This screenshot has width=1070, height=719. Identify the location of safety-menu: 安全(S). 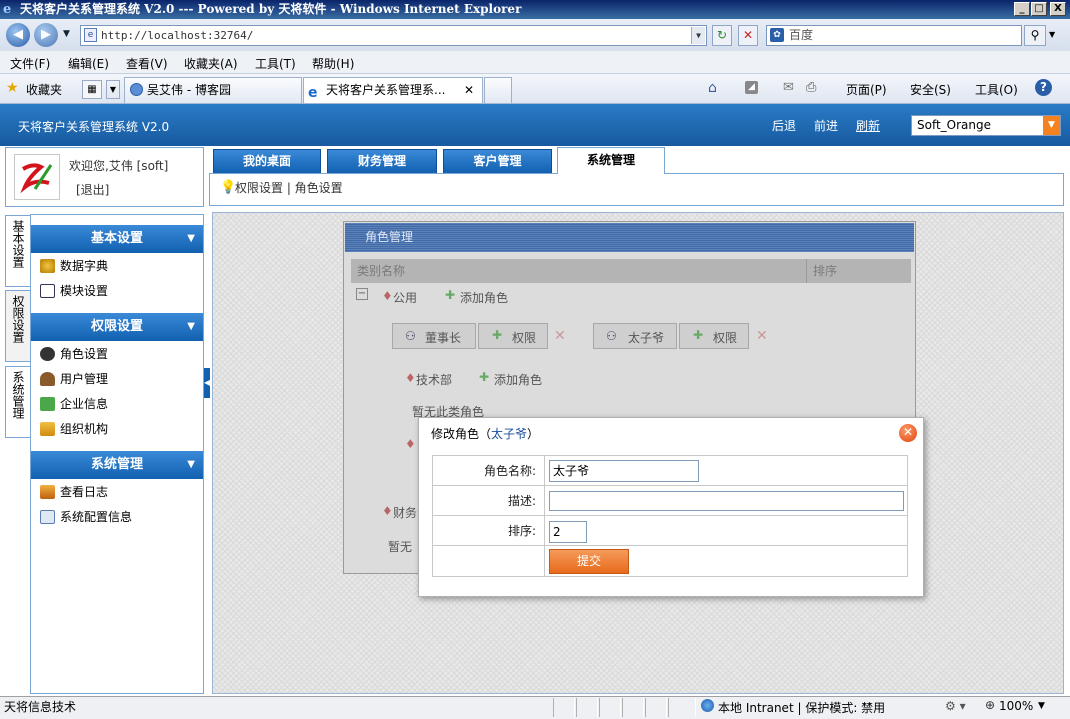
(930, 89).